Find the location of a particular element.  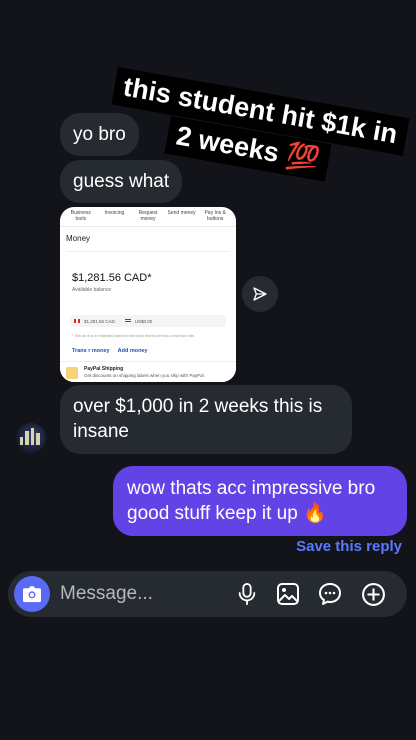

screenshot-nav-item: Business tools is located at coordinates (80, 216).